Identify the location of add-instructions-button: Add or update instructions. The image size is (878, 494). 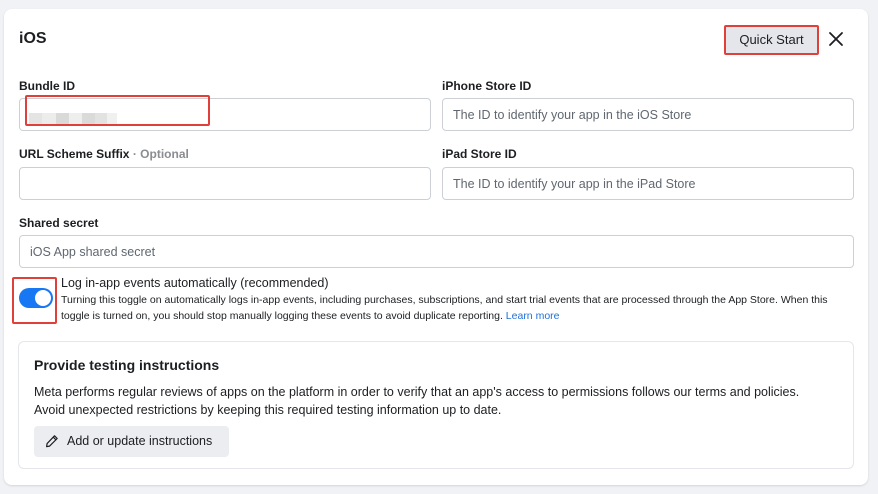
(131, 441).